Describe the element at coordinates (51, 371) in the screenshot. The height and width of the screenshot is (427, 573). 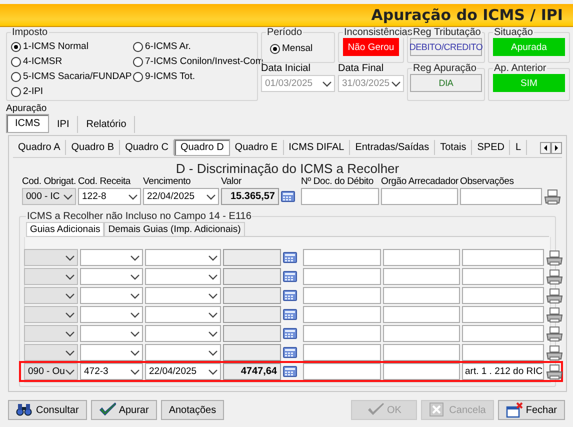
I see `dropdown: 090 - Ou` at that location.